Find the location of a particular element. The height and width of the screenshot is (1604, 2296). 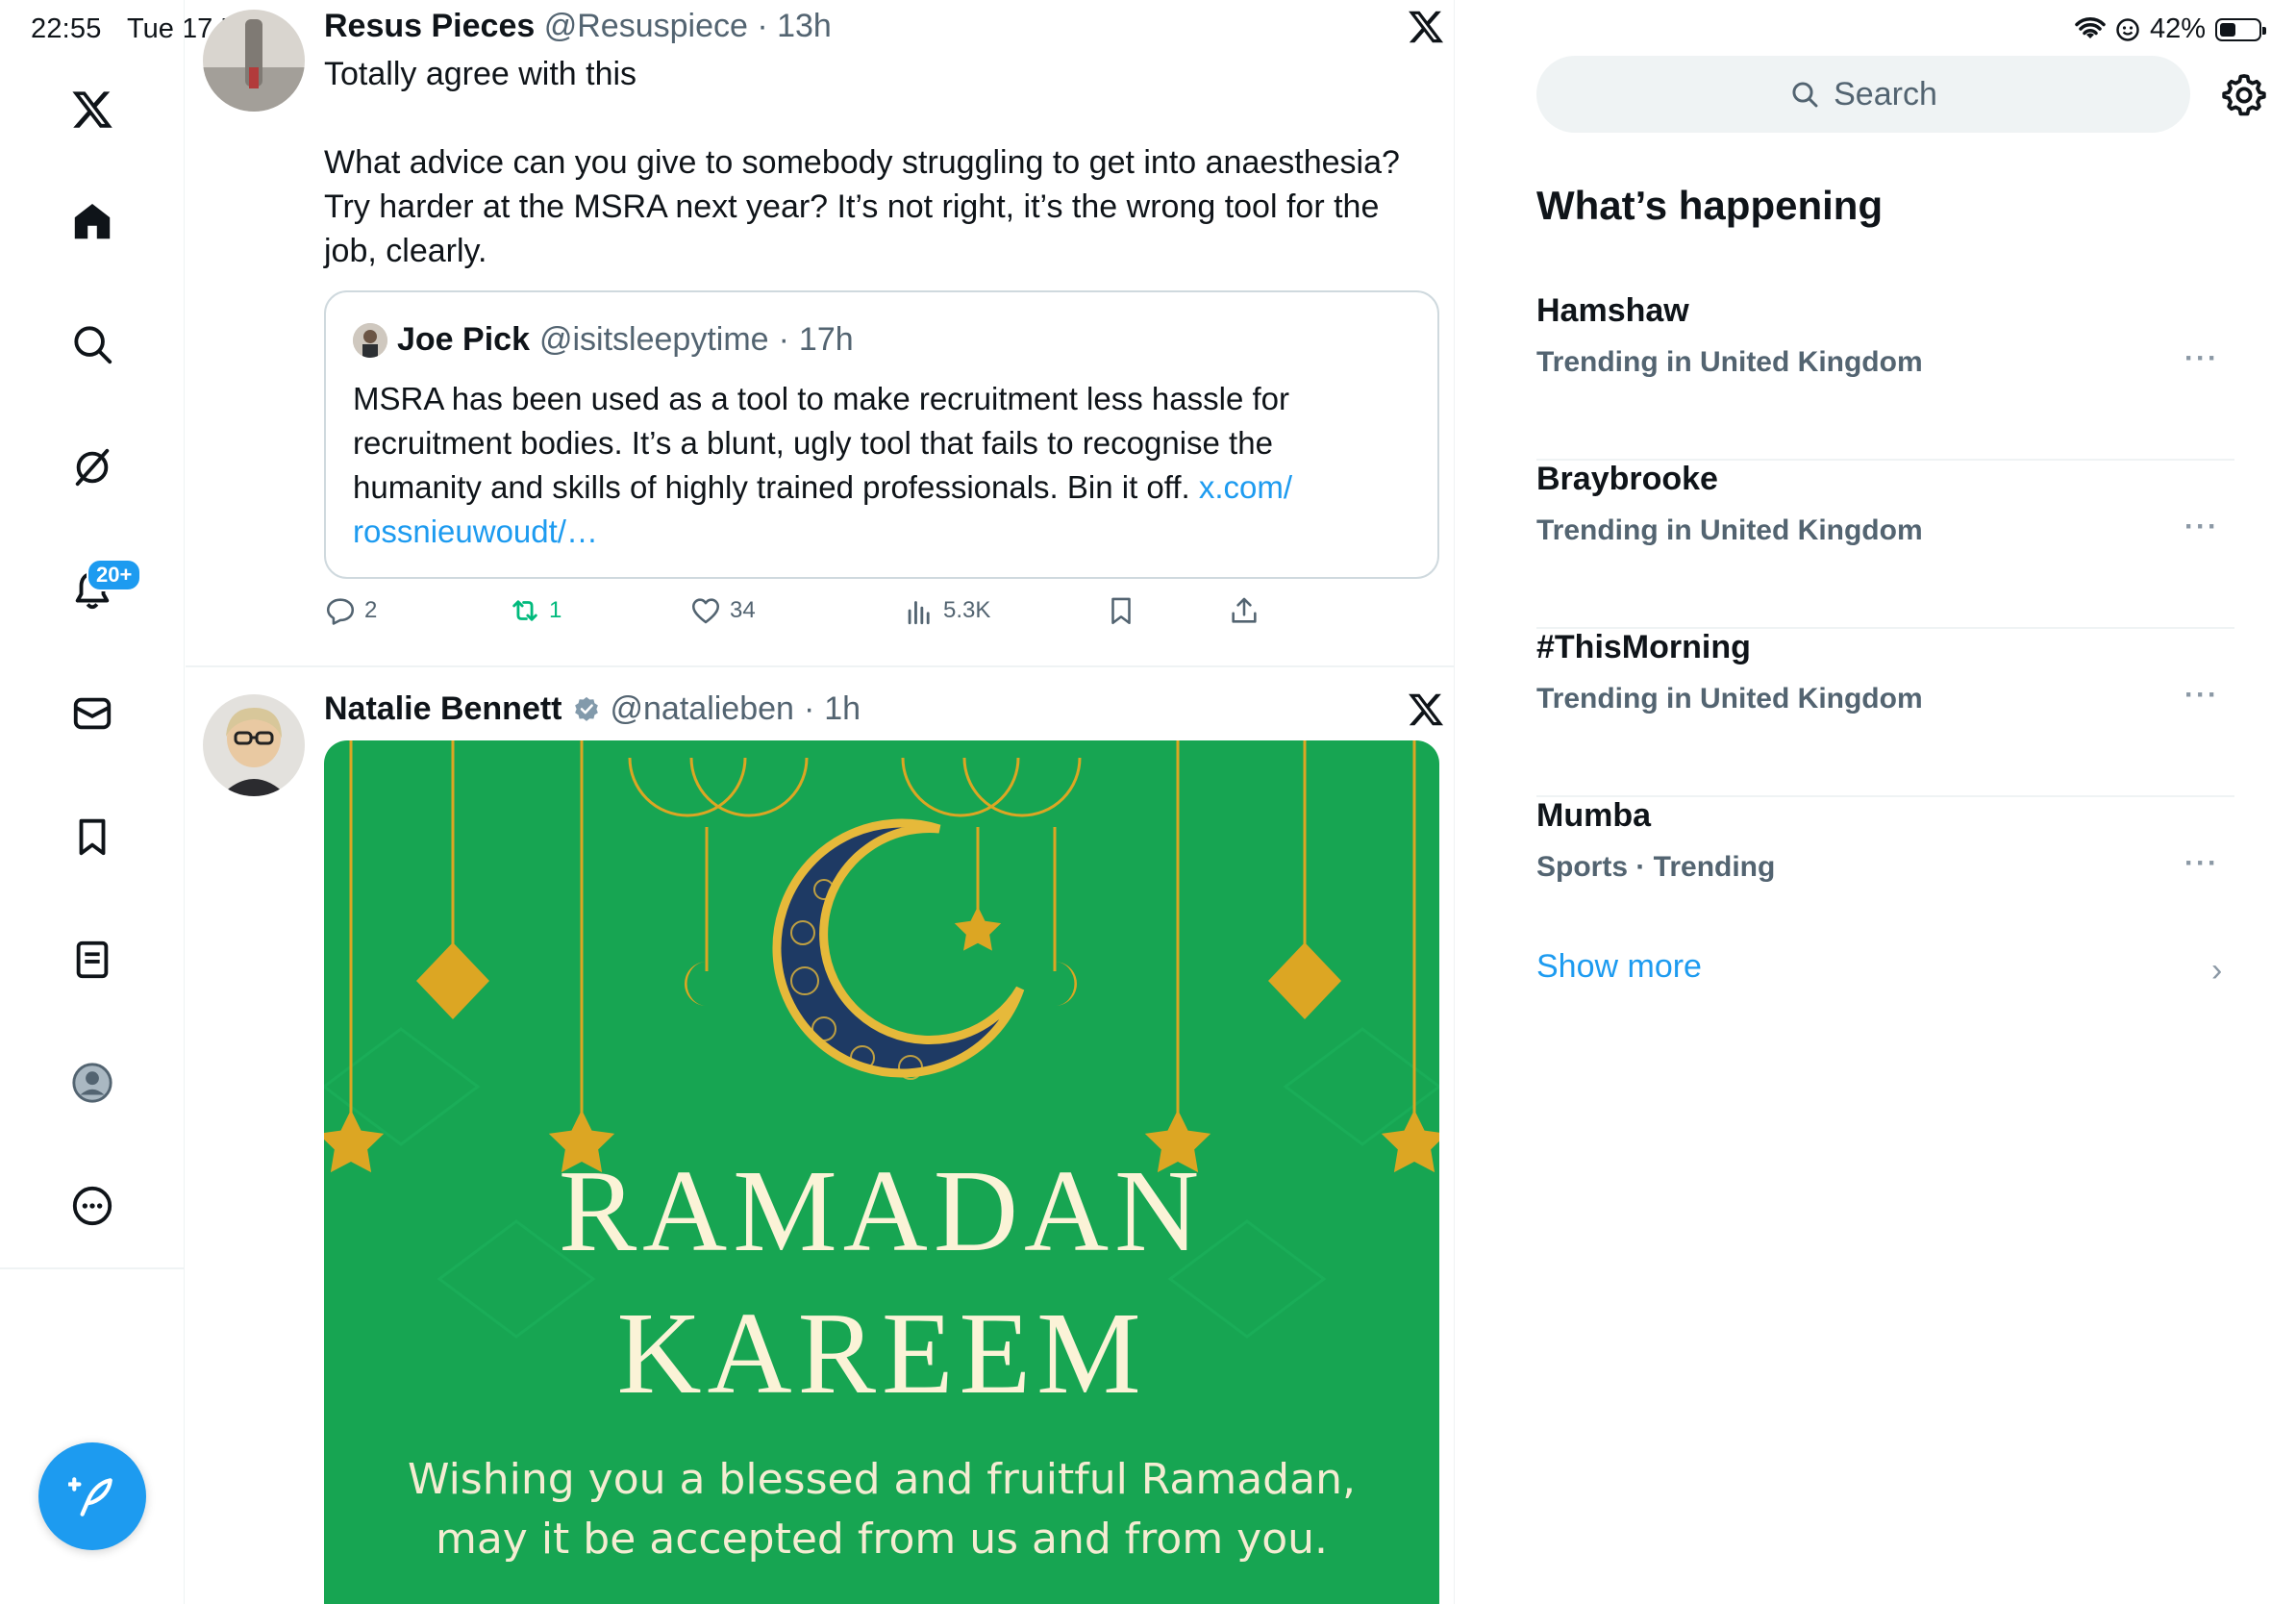

views-button: 5.3K is located at coordinates (946, 610).